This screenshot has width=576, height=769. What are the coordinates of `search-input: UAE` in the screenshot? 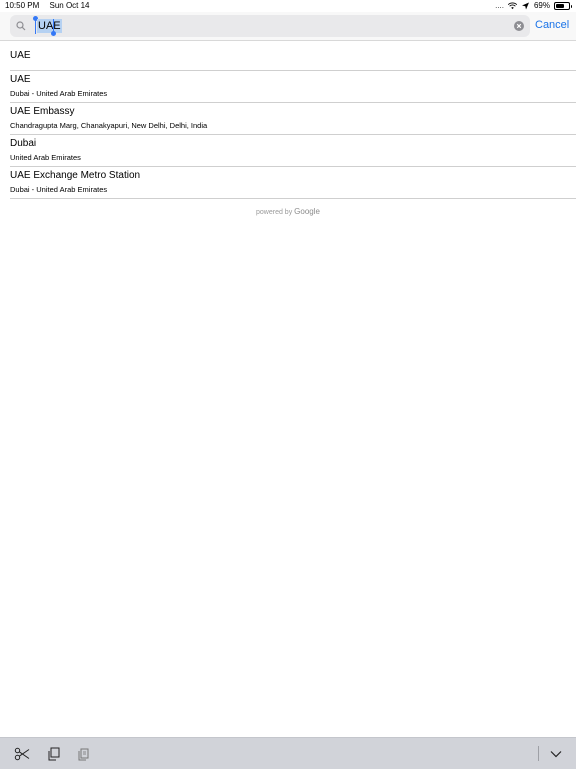 It's located at (49, 26).